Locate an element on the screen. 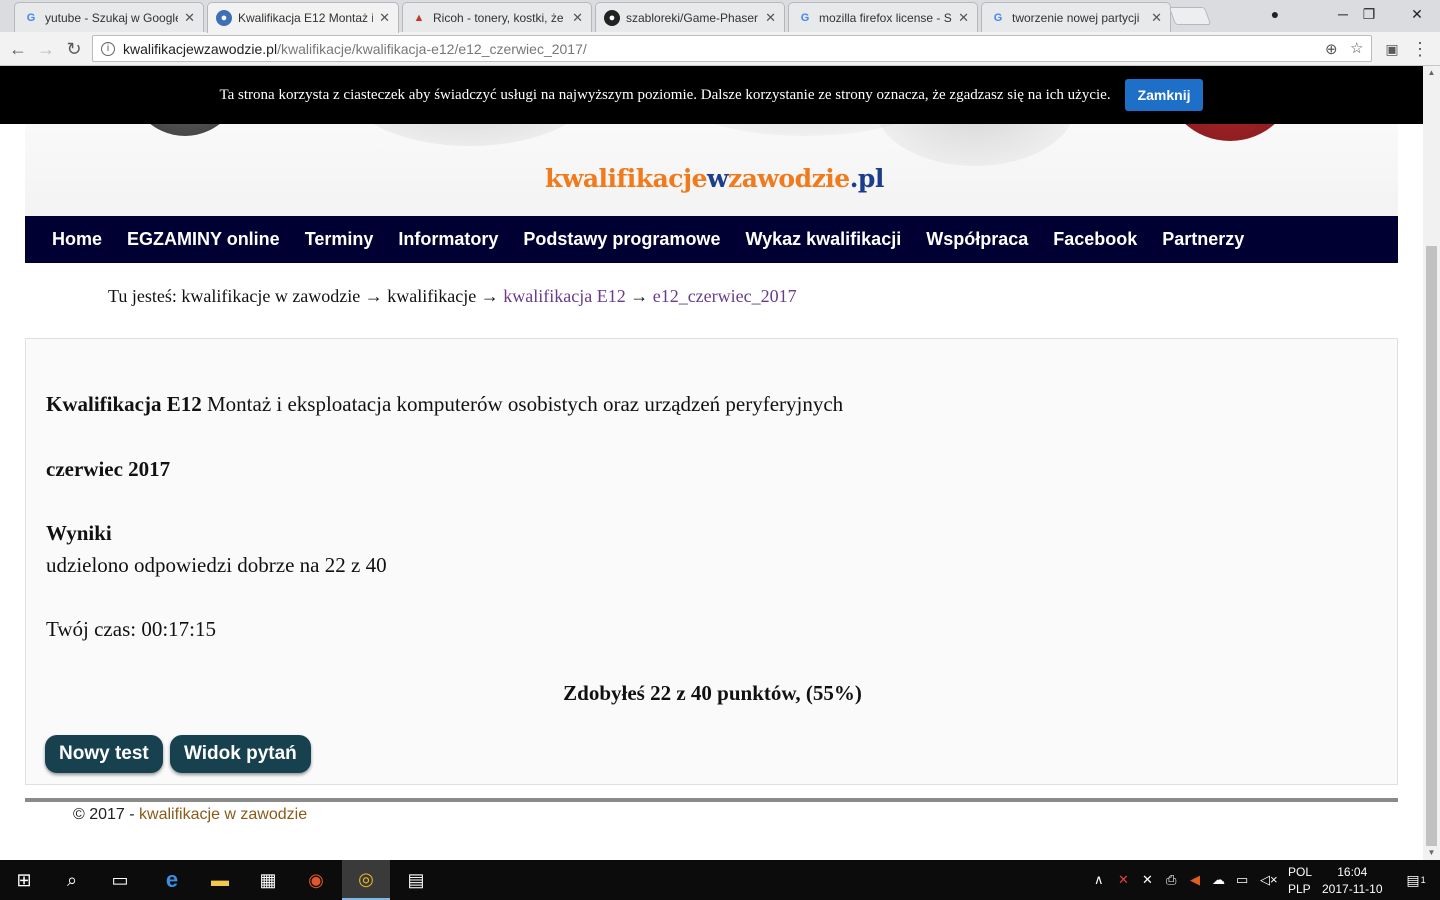 The image size is (1440, 900). breadcrumb-kwalifikacja-e12: kwalifikacja E12 is located at coordinates (564, 296).